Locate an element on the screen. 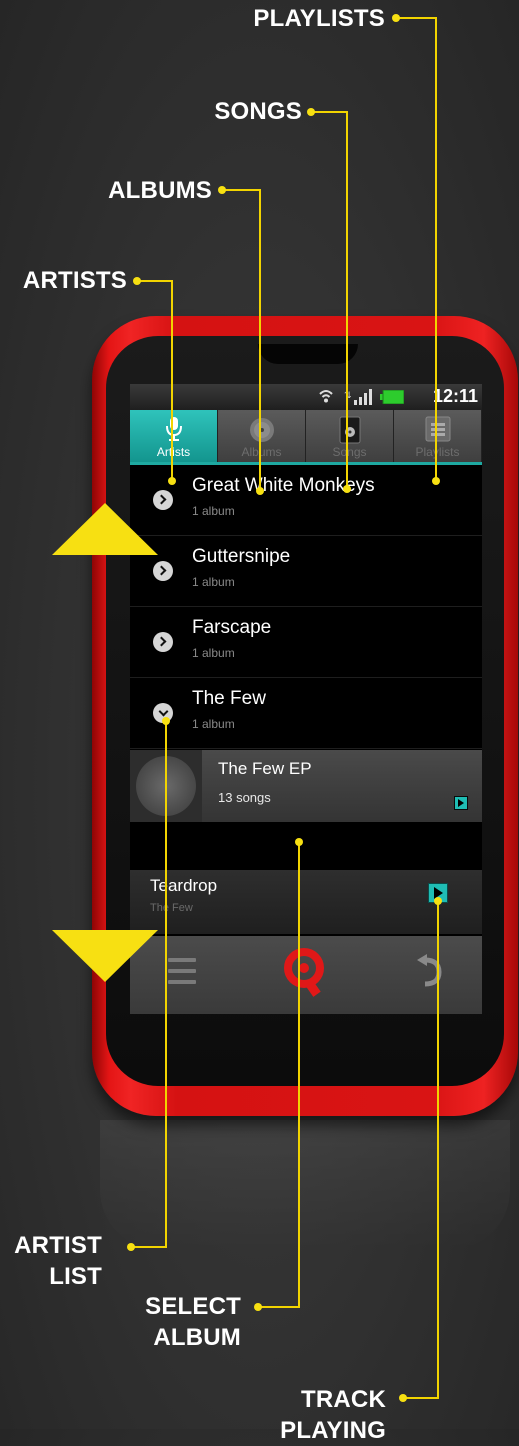 Image resolution: width=519 pixels, height=1446 pixels. track-title: Teardrop is located at coordinates (184, 885).